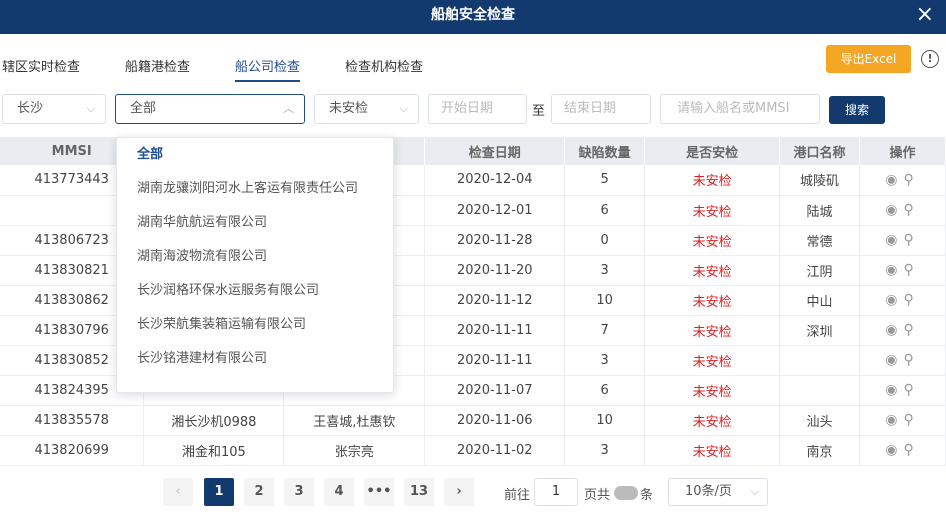  I want to click on defect-count-cell: 5, so click(605, 180).